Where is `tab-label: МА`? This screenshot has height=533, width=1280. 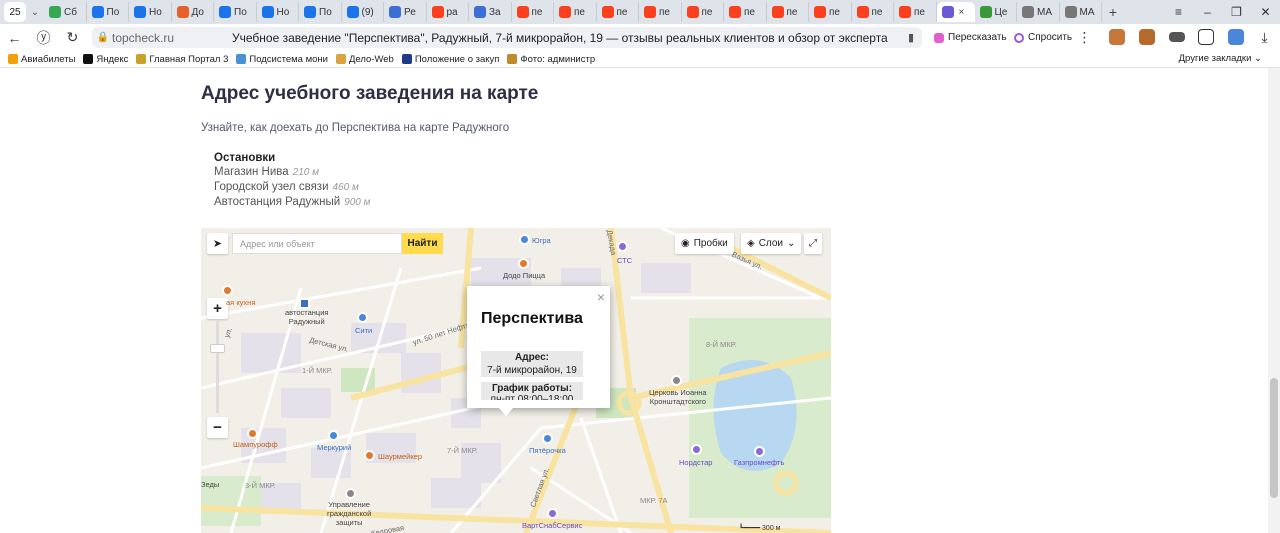 tab-label: МА is located at coordinates (1044, 12).